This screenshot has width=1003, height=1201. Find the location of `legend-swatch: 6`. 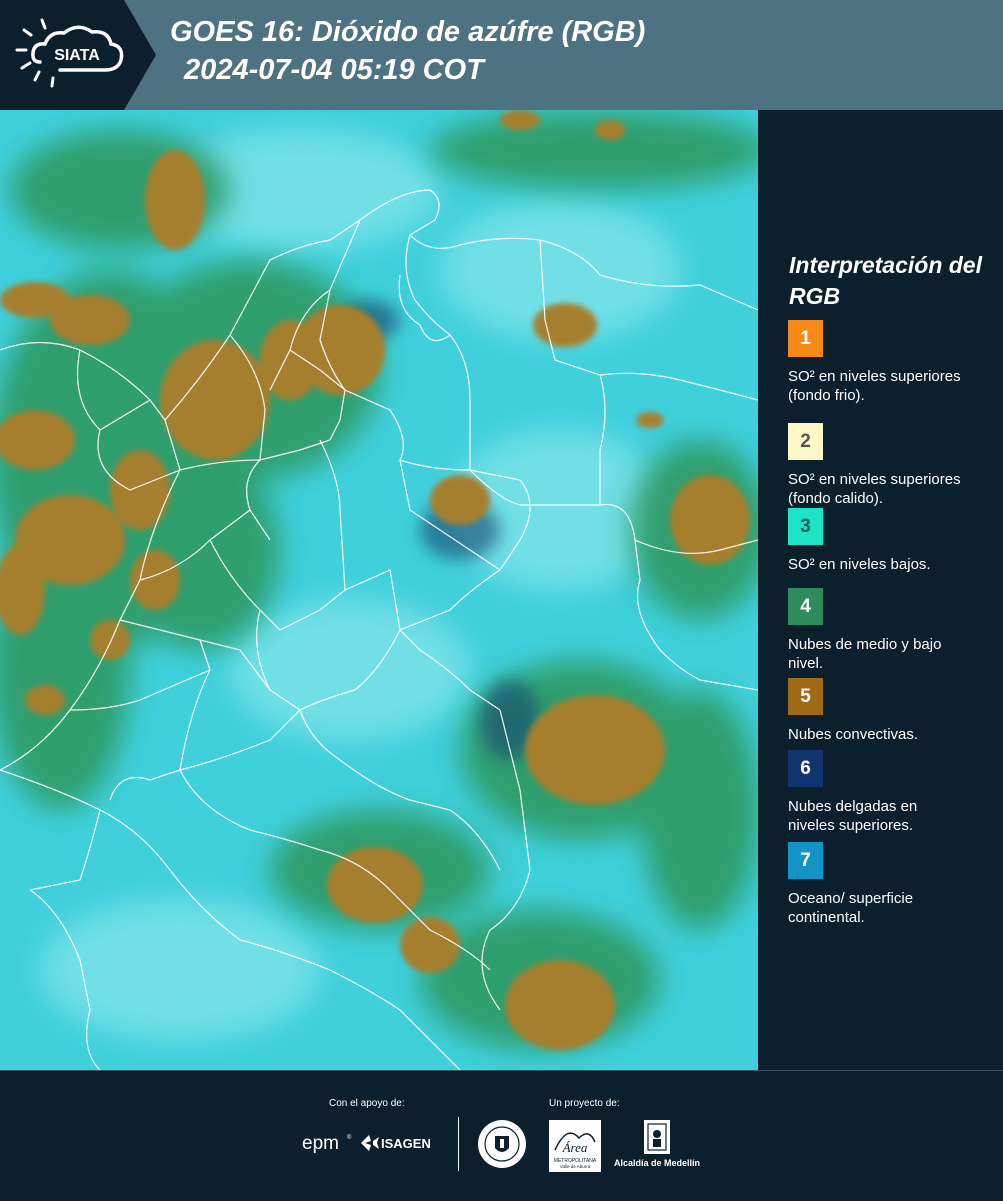

legend-swatch: 6 is located at coordinates (805, 768).